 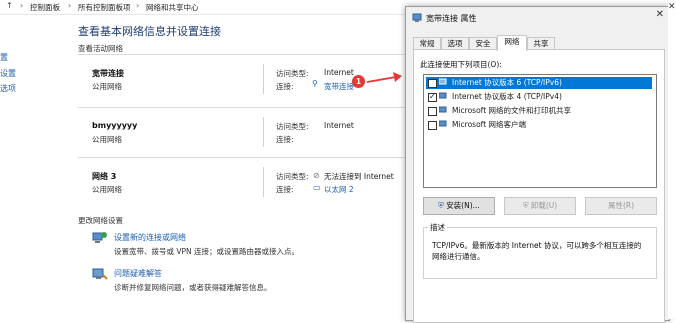 What do you see at coordinates (461, 64) in the screenshot?
I see `uses-items-label: 此连接使用下列项目(O):` at bounding box center [461, 64].